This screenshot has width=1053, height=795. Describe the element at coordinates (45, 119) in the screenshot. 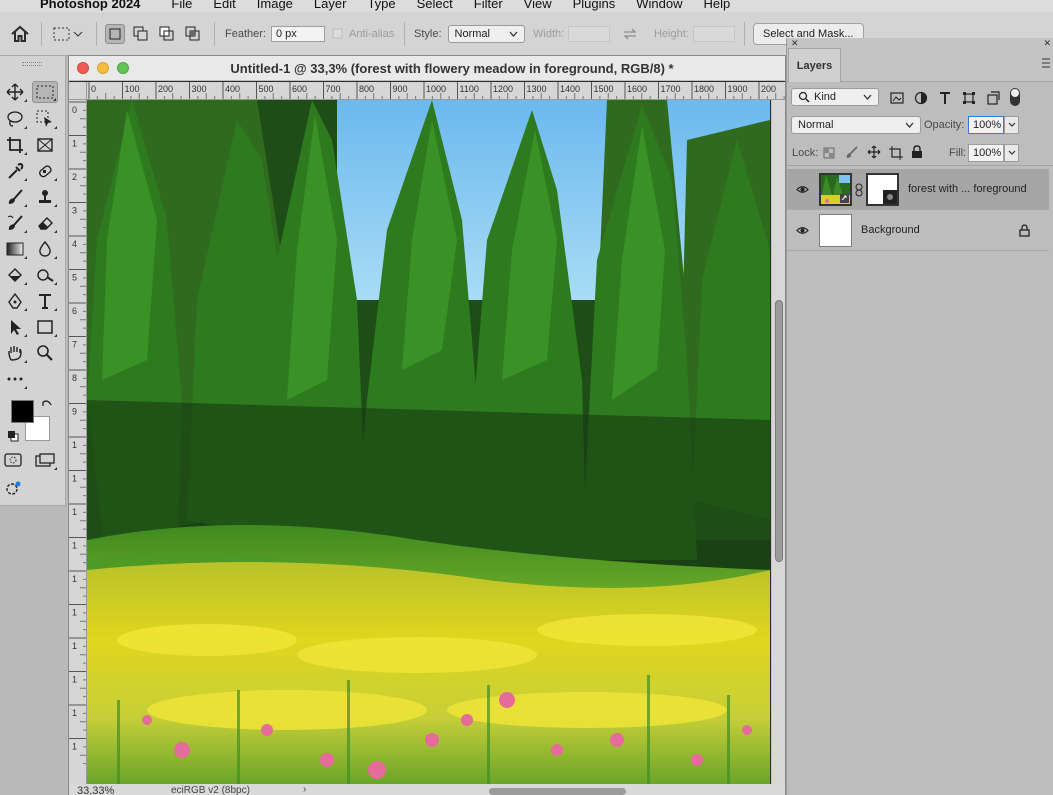

I see `object-selection-tool` at that location.